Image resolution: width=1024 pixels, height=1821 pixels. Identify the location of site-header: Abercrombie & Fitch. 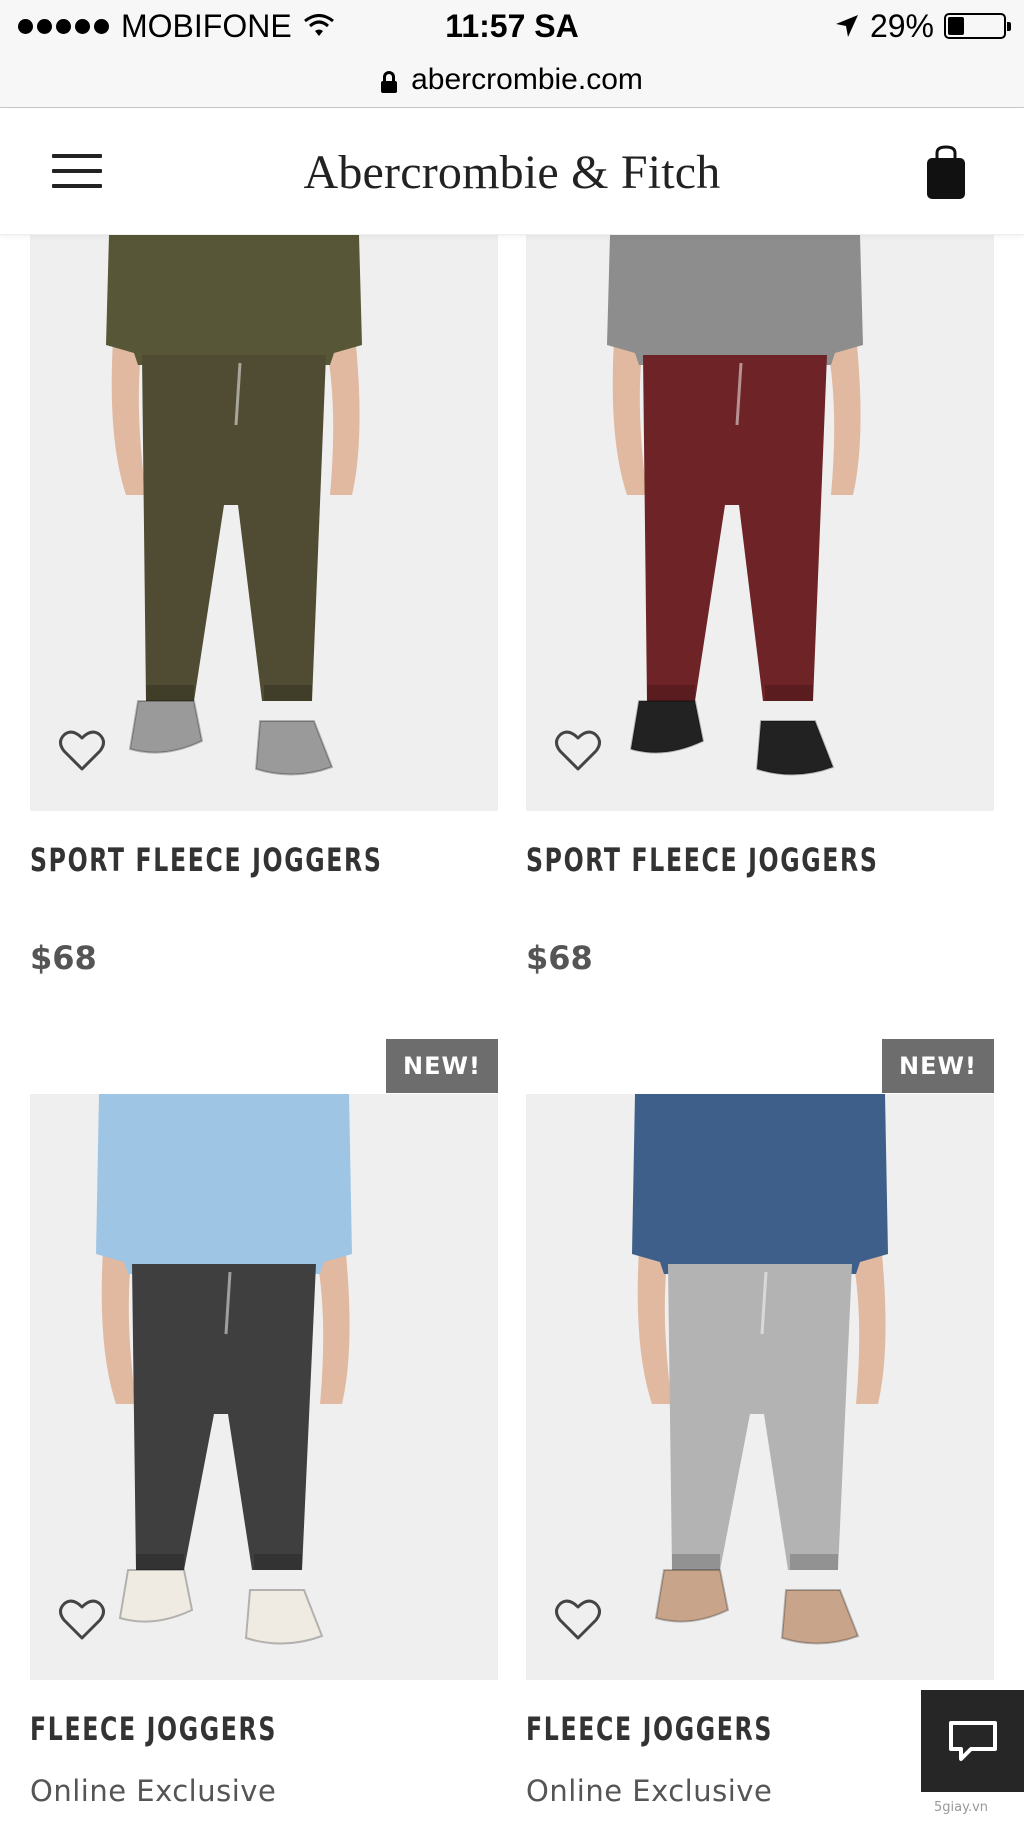
(512, 172).